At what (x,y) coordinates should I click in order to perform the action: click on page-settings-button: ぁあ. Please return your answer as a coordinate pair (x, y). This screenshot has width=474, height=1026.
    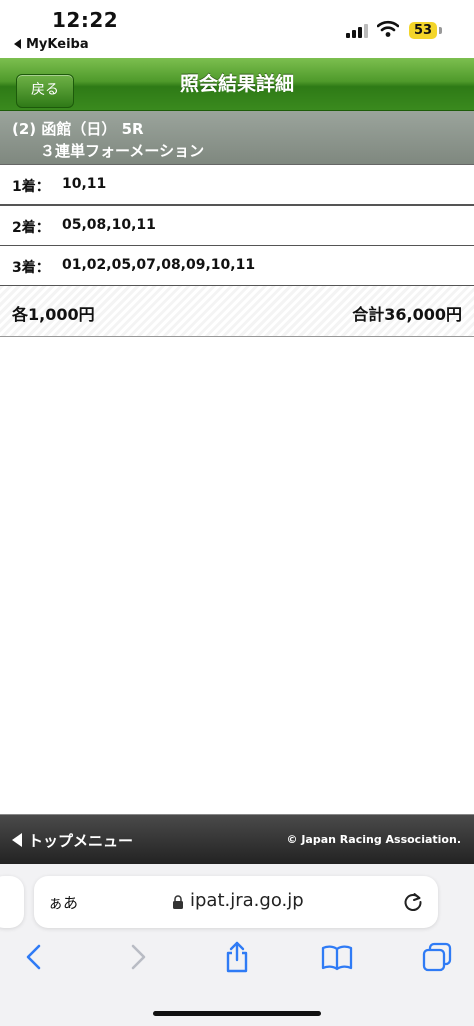
    Looking at the image, I should click on (63, 902).